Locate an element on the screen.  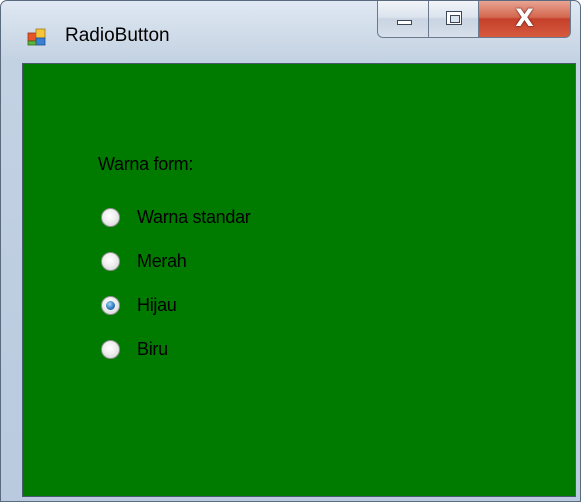
radio-label: Warna standar is located at coordinates (194, 217).